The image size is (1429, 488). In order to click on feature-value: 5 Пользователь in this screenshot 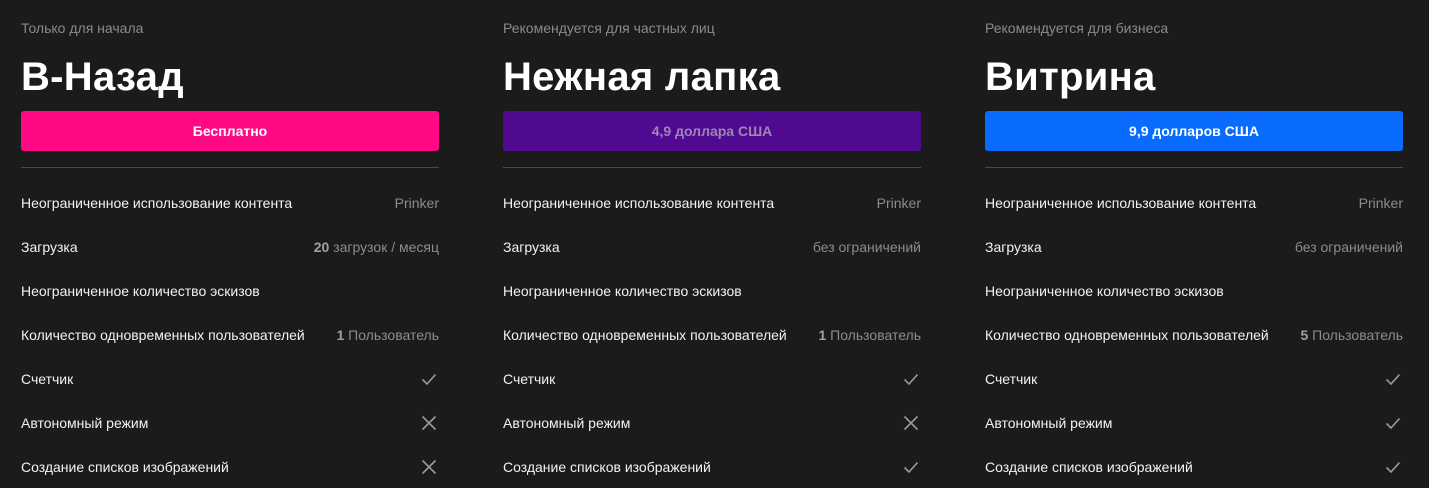, I will do `click(1351, 335)`.